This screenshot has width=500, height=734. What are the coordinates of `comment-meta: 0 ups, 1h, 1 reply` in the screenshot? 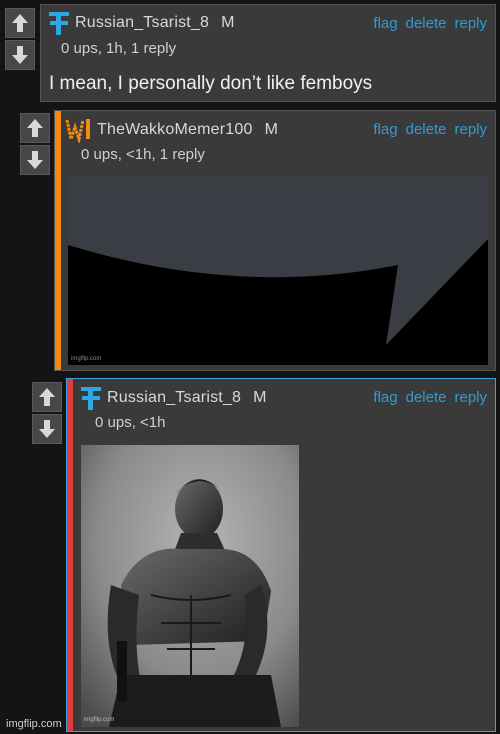 It's located at (119, 48).